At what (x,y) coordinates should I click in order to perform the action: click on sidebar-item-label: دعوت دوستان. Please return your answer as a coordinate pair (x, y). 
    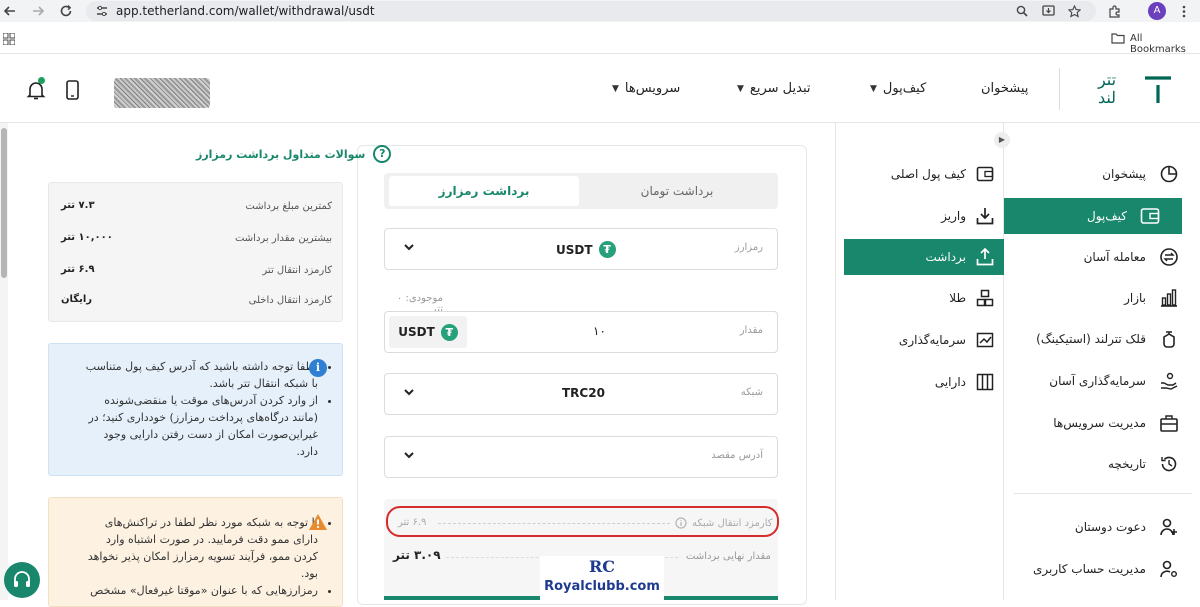
    Looking at the image, I should click on (1110, 527).